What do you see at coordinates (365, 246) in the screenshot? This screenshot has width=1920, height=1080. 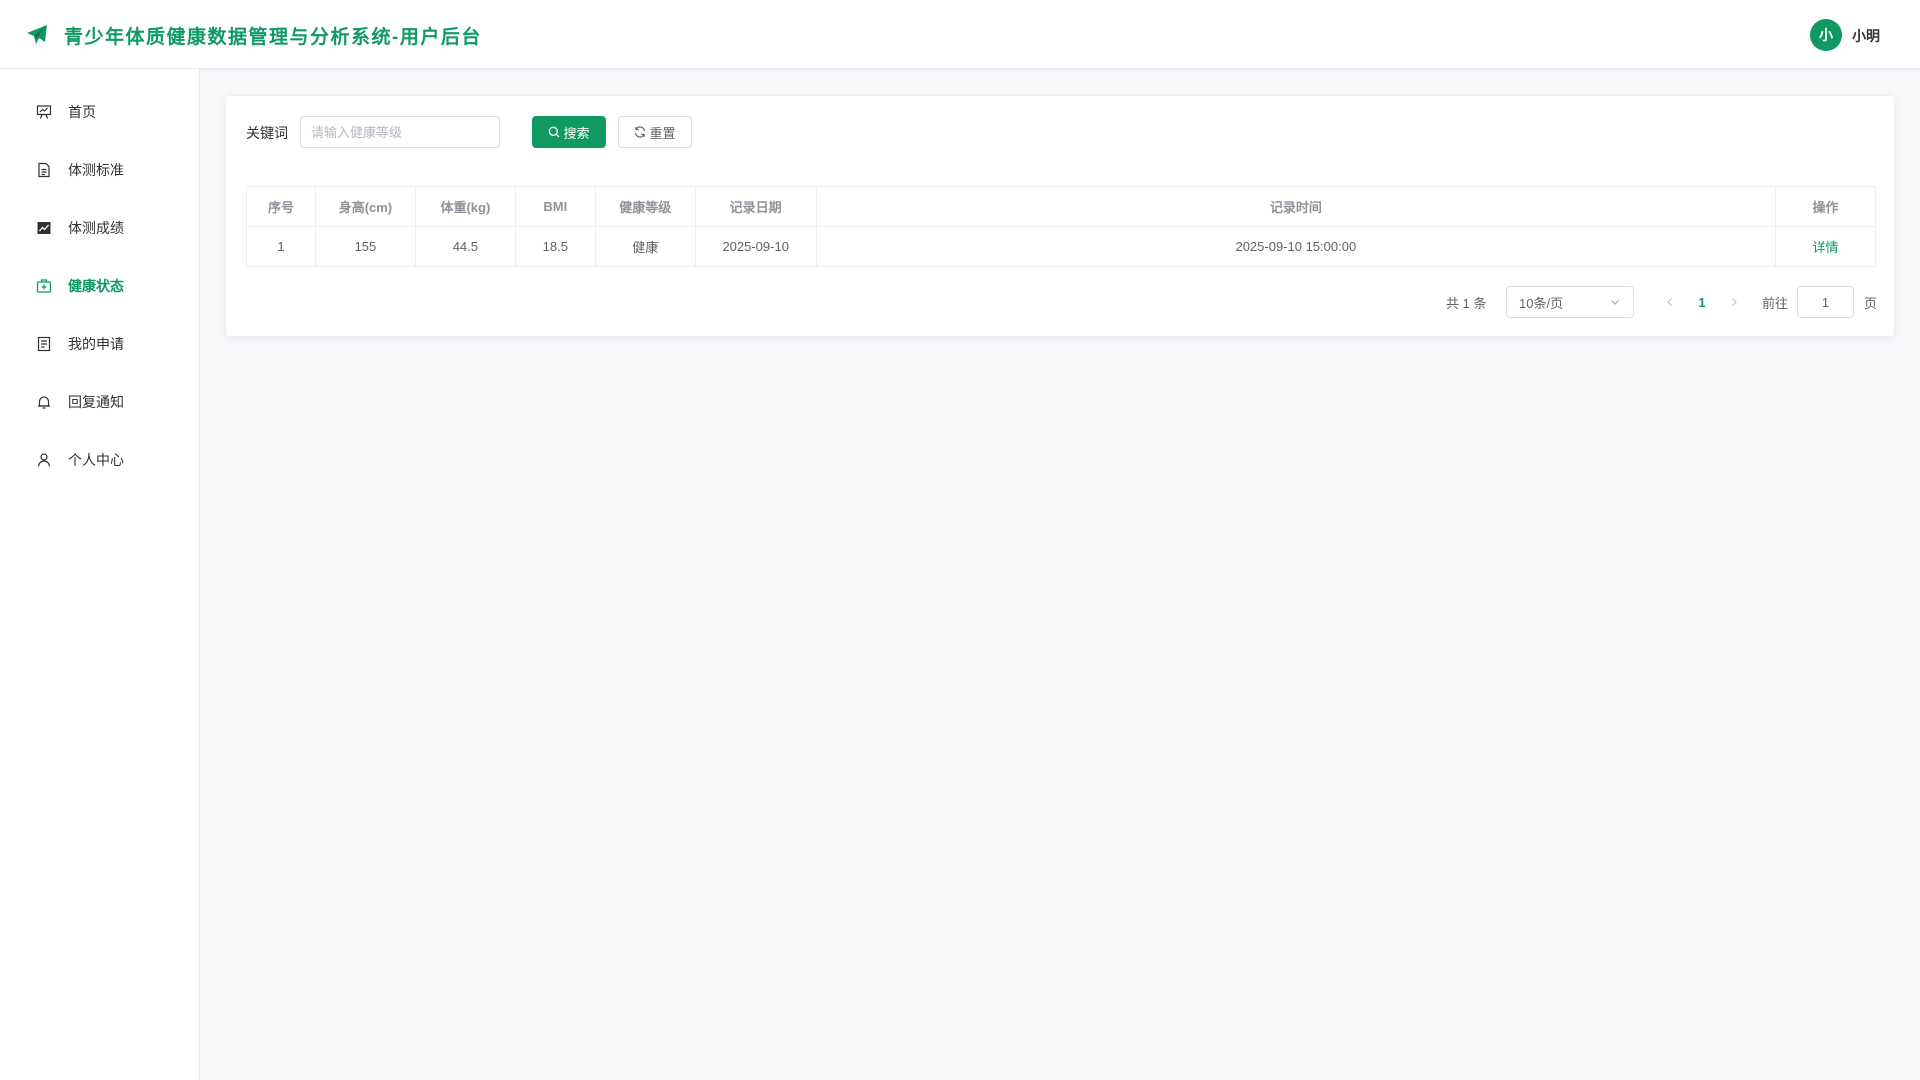 I see `cell-height: 155` at bounding box center [365, 246].